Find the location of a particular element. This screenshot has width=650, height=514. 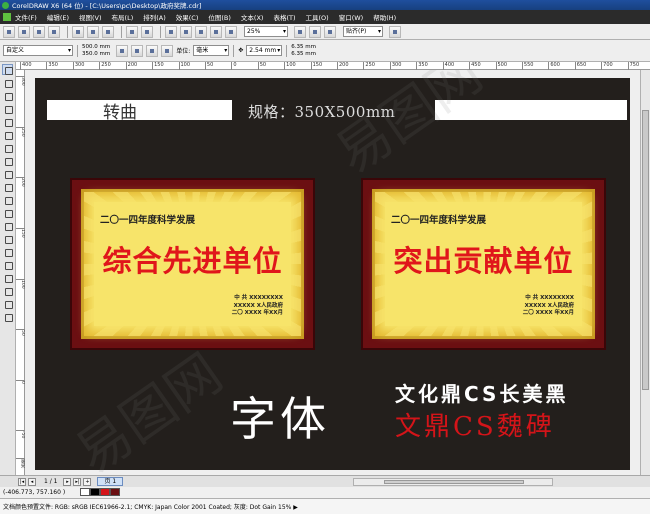

menu-file: 文件(F) is located at coordinates (26, 17).